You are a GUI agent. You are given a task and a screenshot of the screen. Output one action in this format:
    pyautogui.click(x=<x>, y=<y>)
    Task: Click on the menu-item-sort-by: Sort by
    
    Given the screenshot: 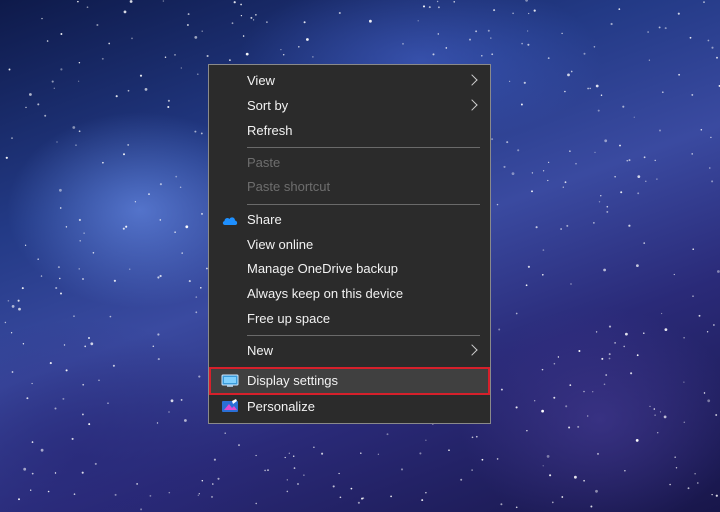 What is the action you would take?
    pyautogui.click(x=349, y=106)
    